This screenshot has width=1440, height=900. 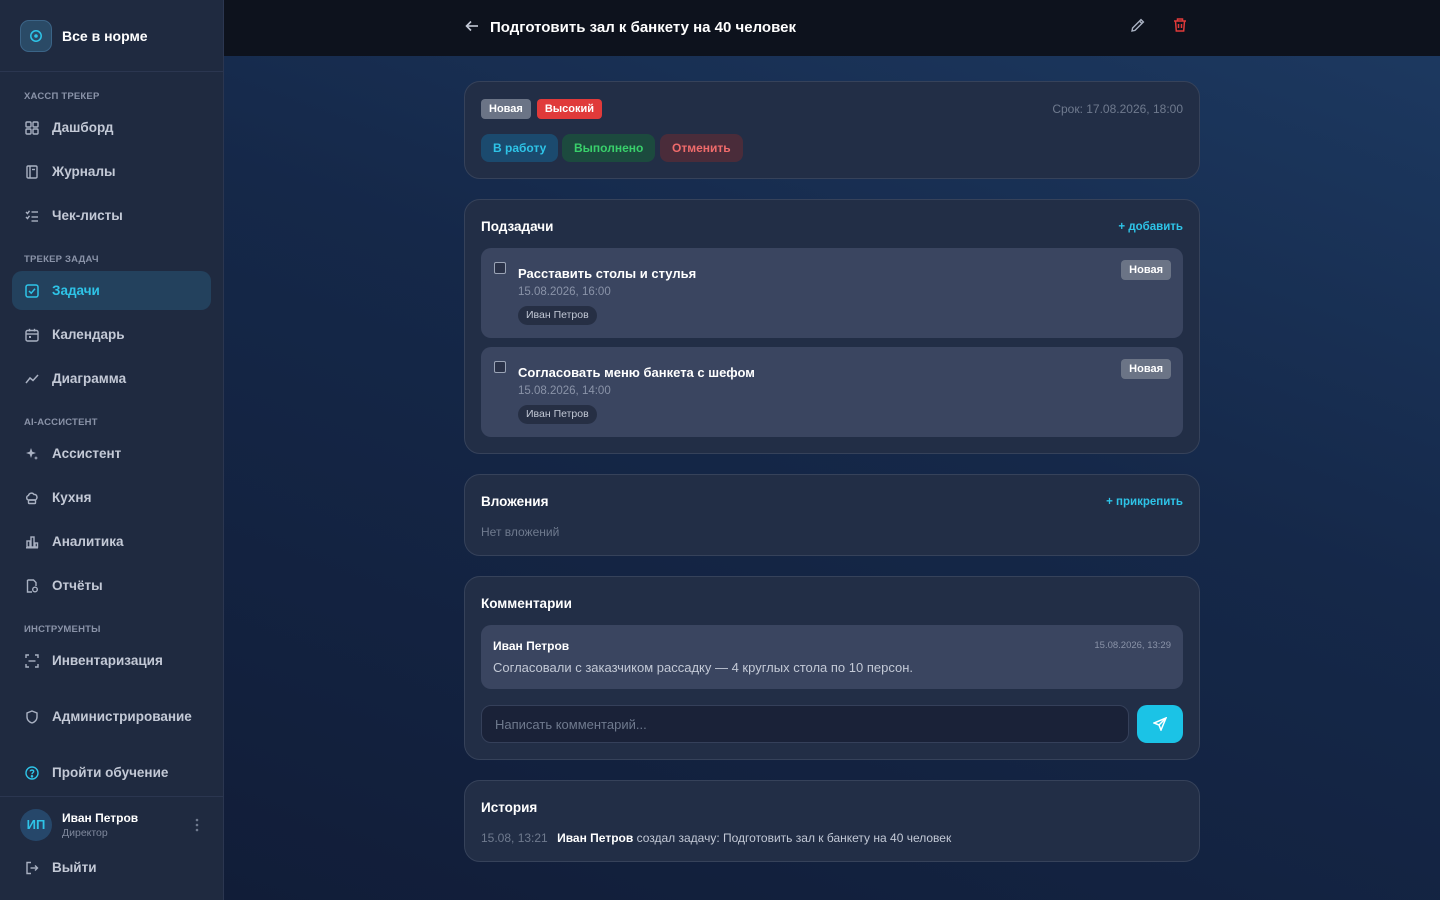 What do you see at coordinates (32, 291) in the screenshot?
I see `task-check-icon` at bounding box center [32, 291].